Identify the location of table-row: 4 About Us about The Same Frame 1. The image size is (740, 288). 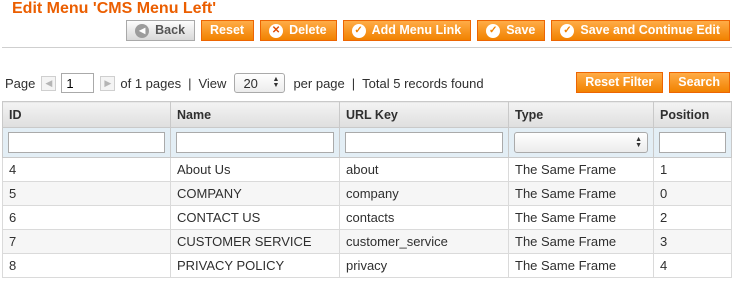
(367, 169).